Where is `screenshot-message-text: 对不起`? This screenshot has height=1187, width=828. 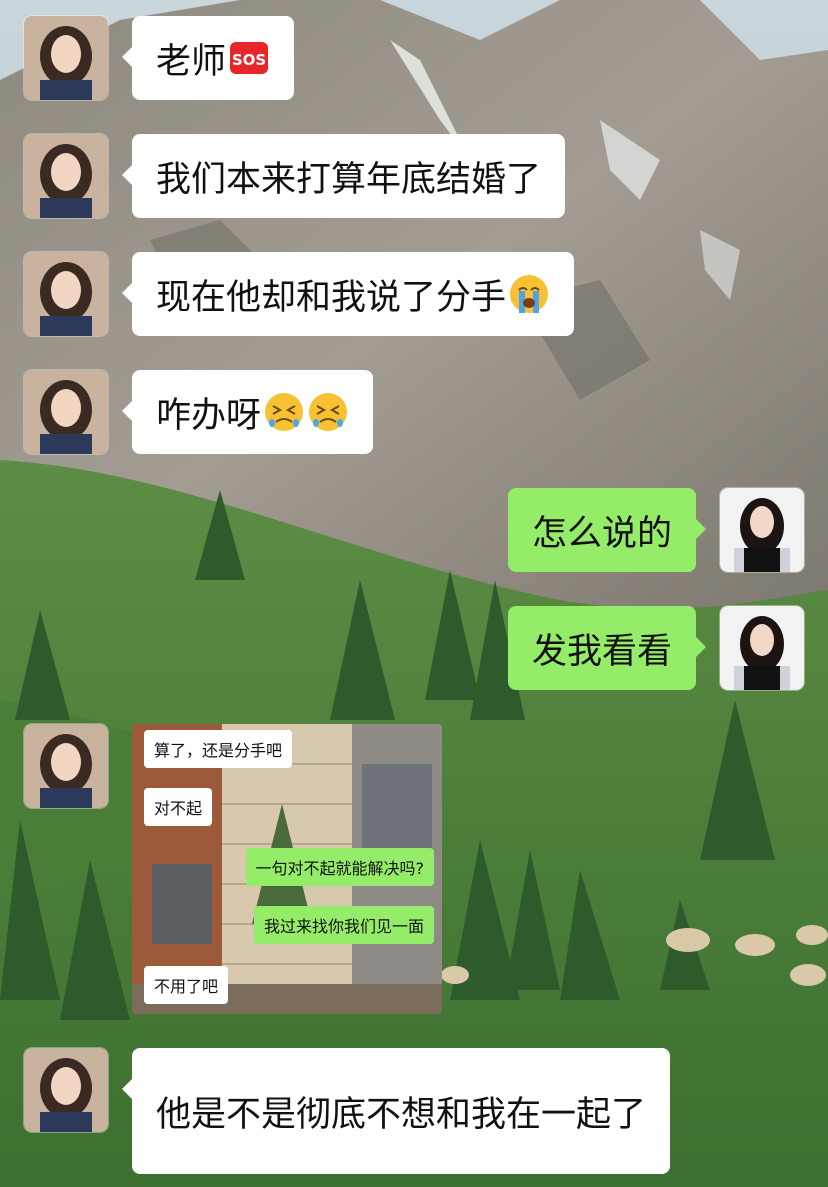 screenshot-message-text: 对不起 is located at coordinates (178, 808).